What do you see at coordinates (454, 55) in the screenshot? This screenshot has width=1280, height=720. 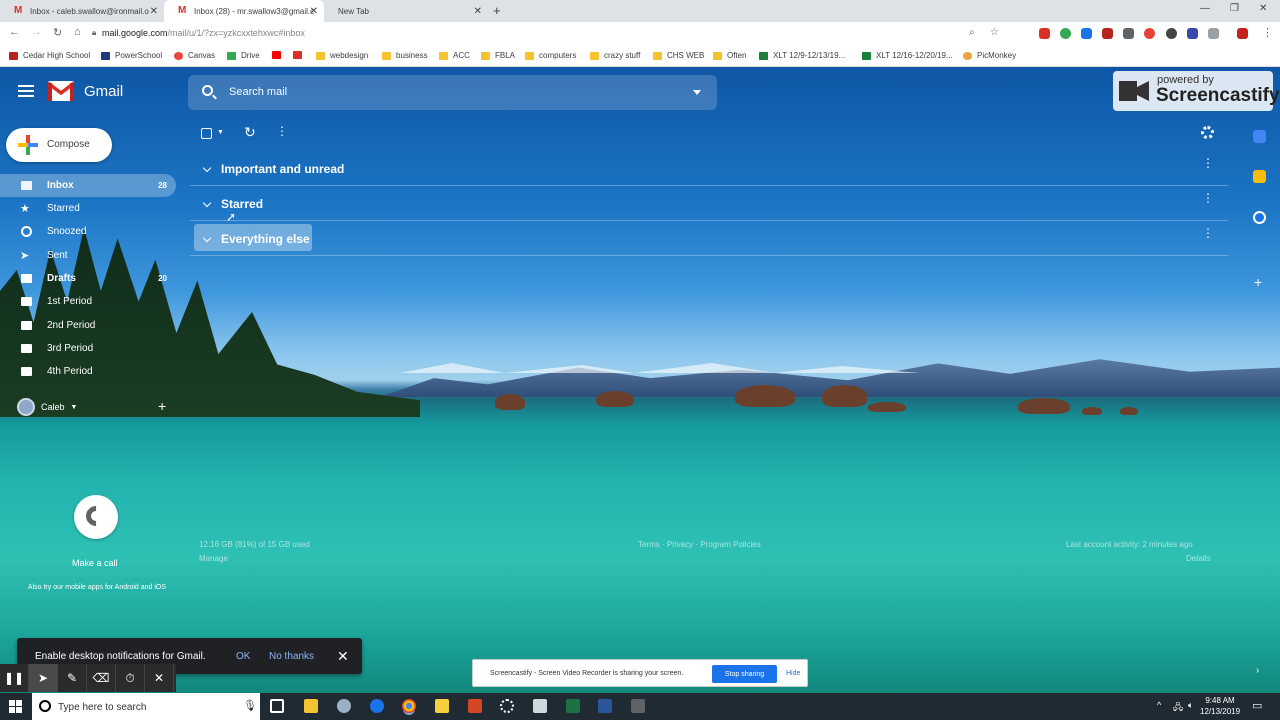 I see `bookmark-acc: ACC` at bounding box center [454, 55].